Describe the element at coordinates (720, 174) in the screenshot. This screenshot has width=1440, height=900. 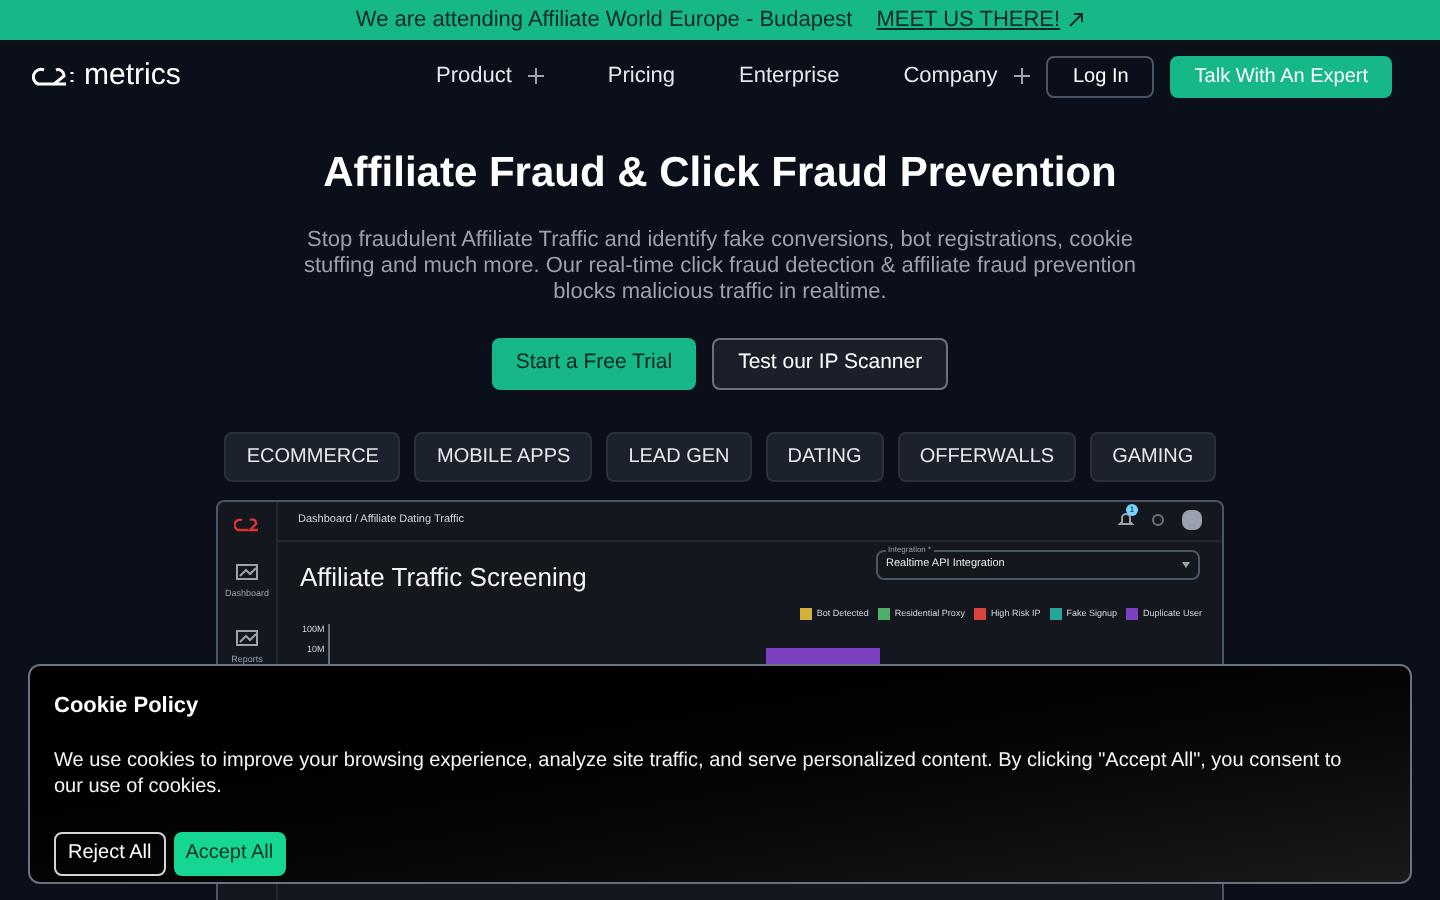
I see `hero-title: Affiliate Fraud & Click Fraud Prevention` at that location.